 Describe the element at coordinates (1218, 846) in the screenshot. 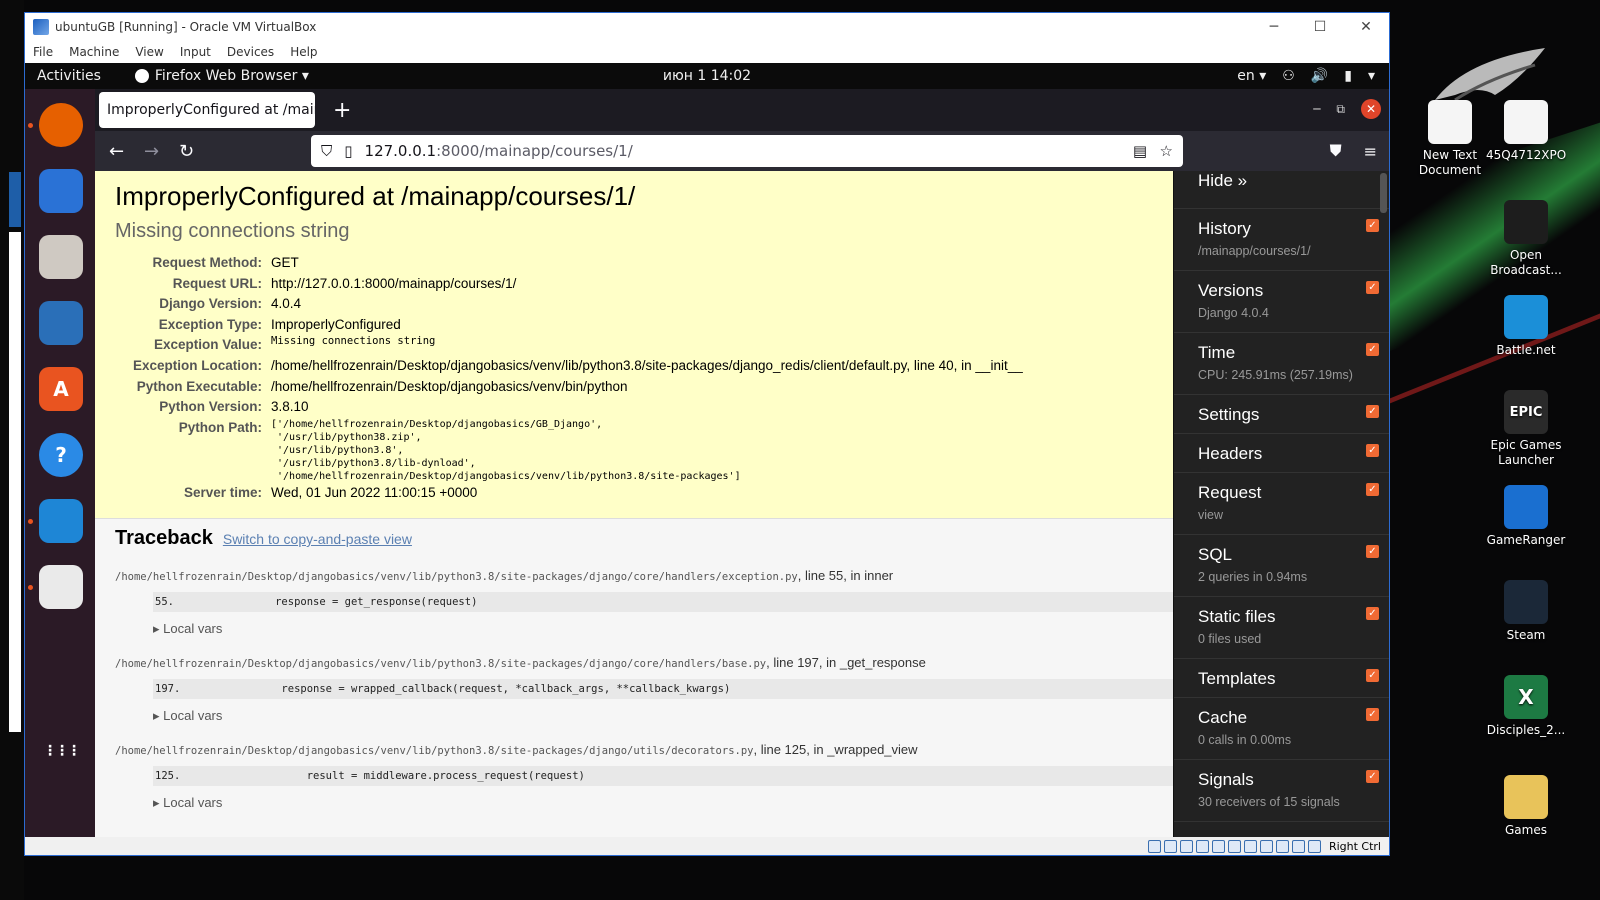

I see `usb-icon` at that location.